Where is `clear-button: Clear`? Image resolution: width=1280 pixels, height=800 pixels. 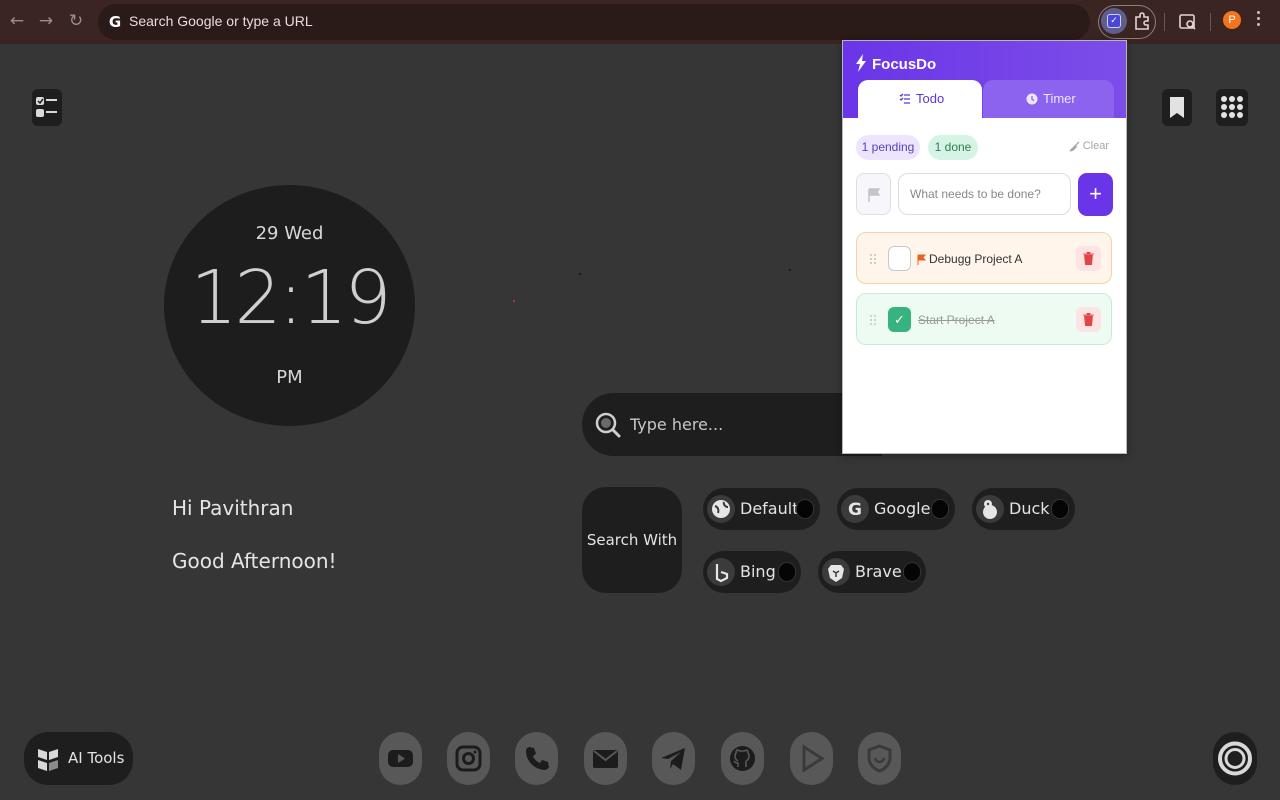
clear-button: Clear is located at coordinates (1089, 146).